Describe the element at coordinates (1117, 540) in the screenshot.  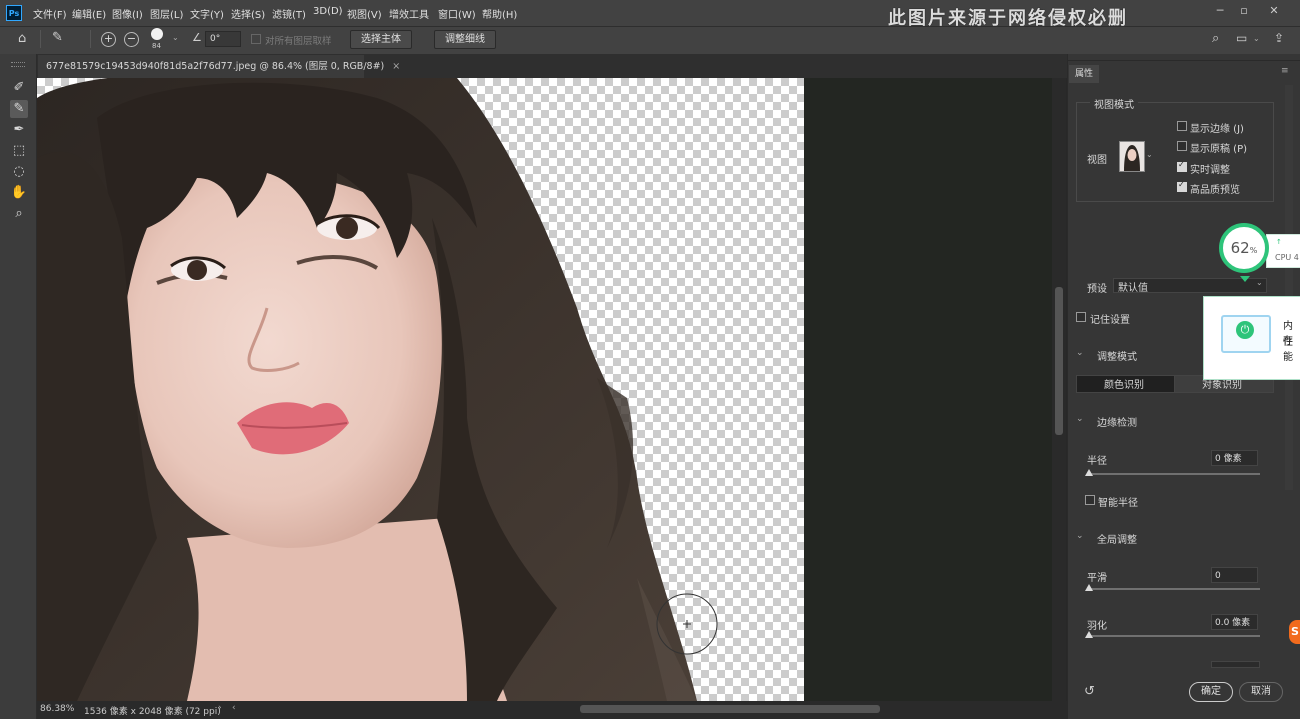
I see `global-adjust-title: 全局调整` at that location.